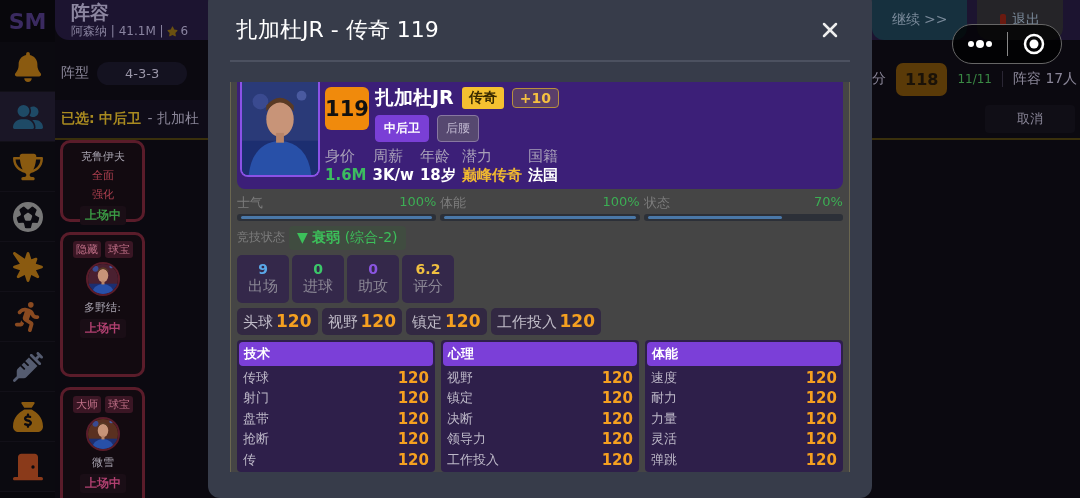 This screenshot has width=1080, height=498. What do you see at coordinates (101, 119) in the screenshot?
I see `selected-position: 已选: 中后卫` at bounding box center [101, 119].